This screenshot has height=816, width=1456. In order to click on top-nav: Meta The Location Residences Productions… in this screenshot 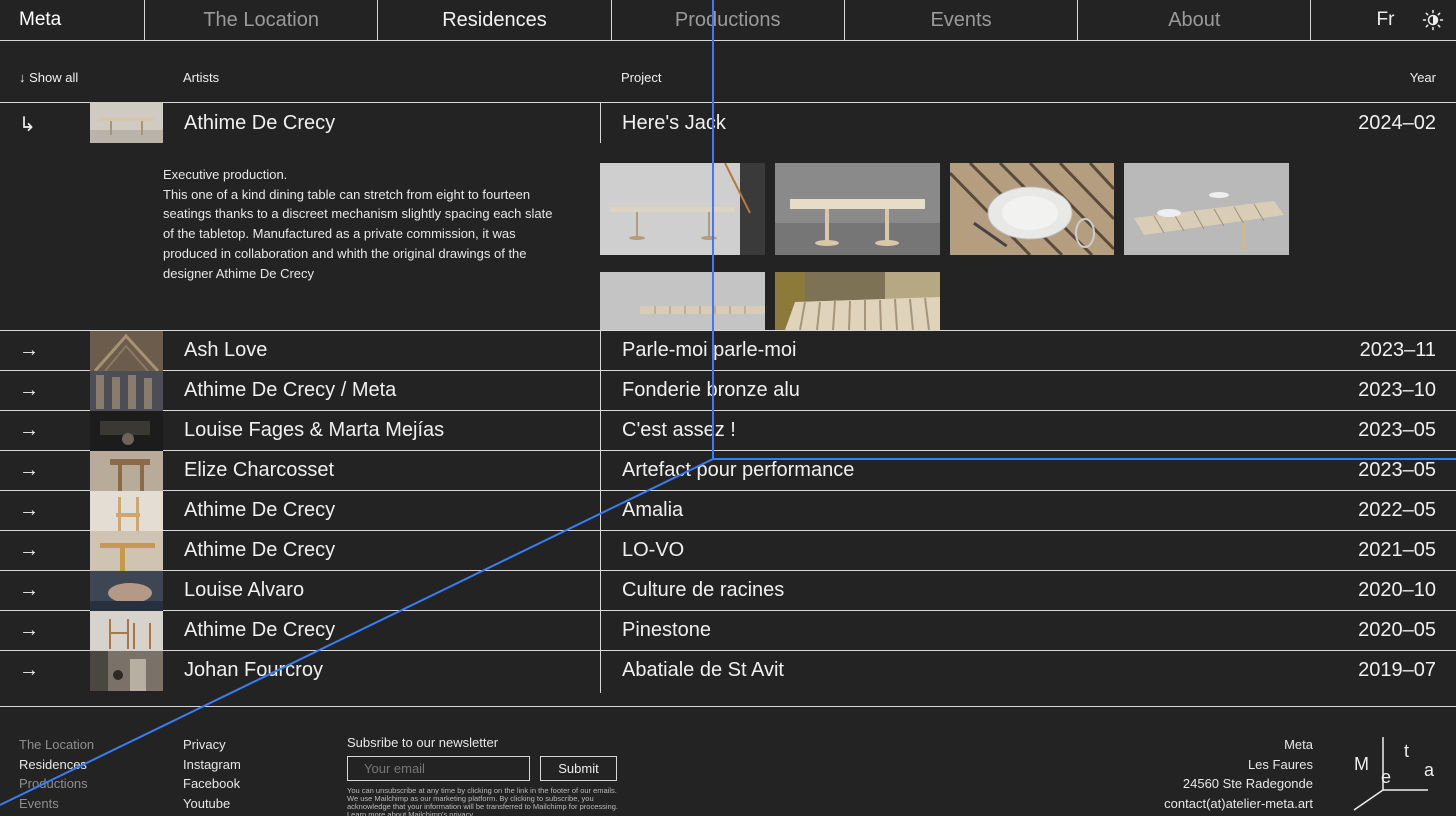, I will do `click(728, 20)`.